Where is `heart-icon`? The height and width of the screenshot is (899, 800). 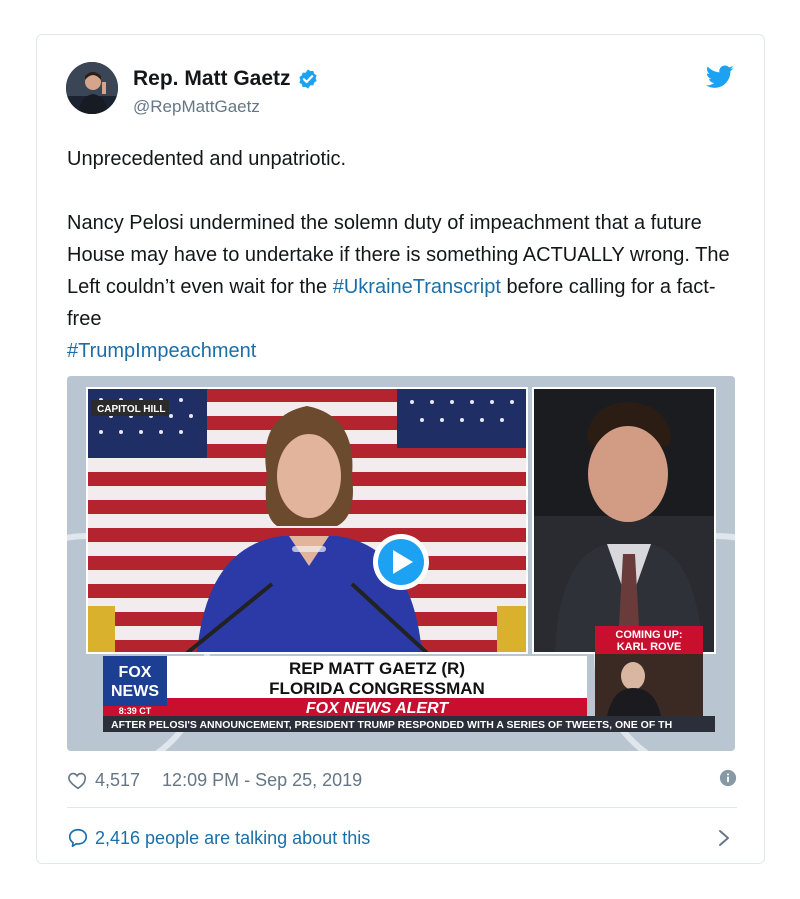 heart-icon is located at coordinates (78, 780).